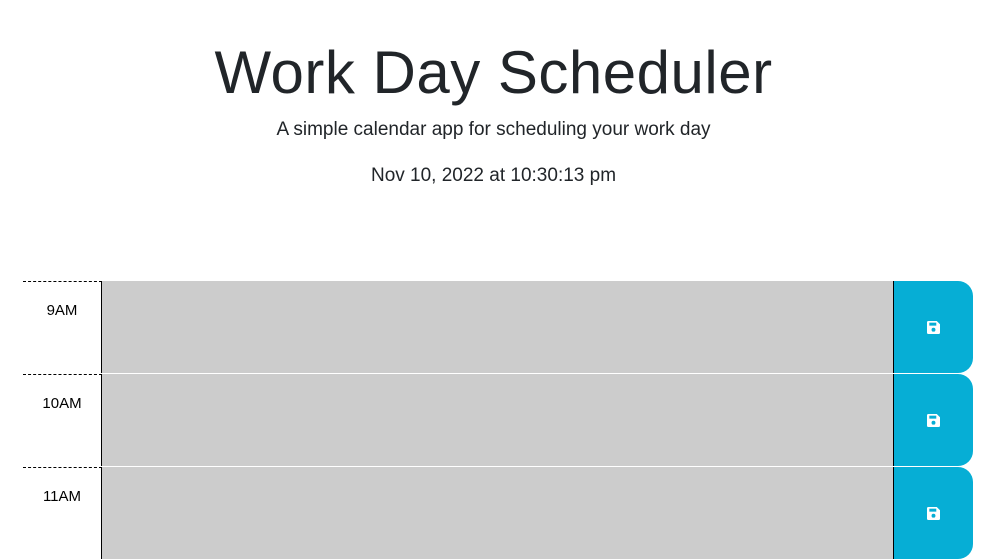 The height and width of the screenshot is (560, 987). I want to click on hour-label: 11AM, so click(62, 513).